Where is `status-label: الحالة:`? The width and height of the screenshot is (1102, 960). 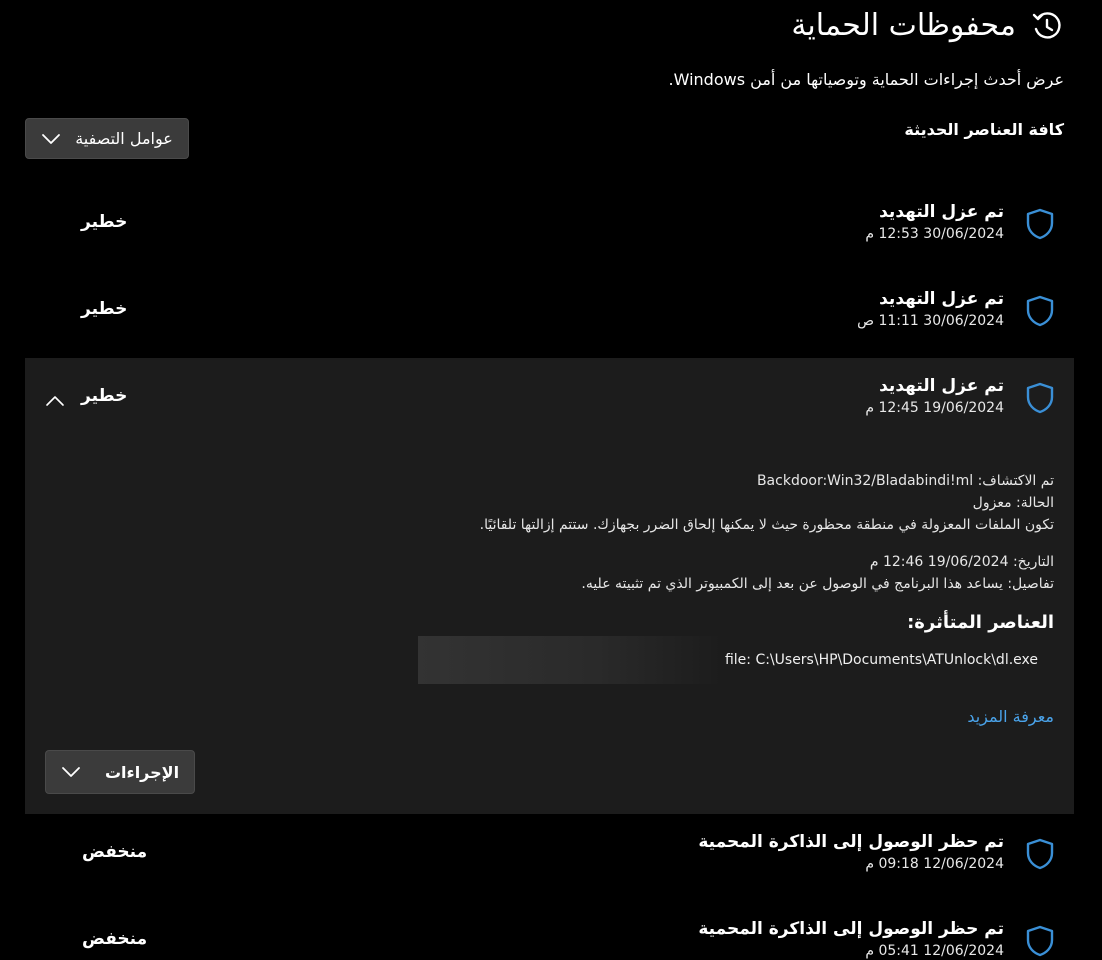 status-label: الحالة: is located at coordinates (1035, 503).